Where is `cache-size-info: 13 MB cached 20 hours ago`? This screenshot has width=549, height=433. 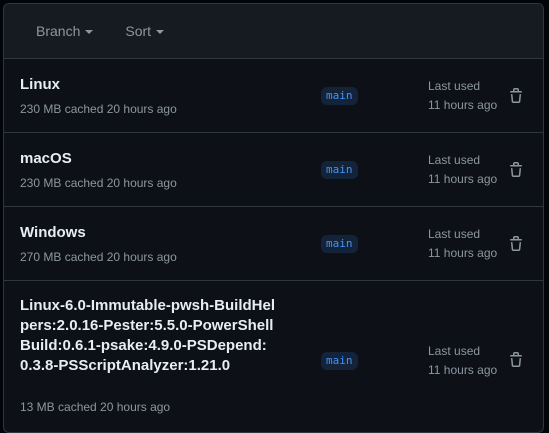
cache-size-info: 13 MB cached 20 hours ago is located at coordinates (95, 407).